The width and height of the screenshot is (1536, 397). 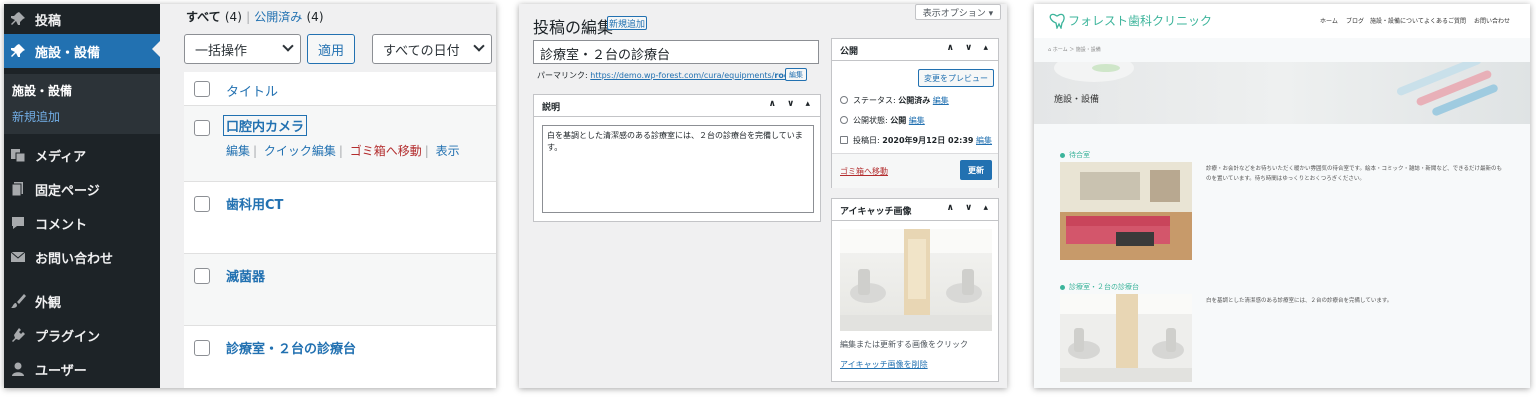 I want to click on menu-item-comments: コメント, so click(x=82, y=223).